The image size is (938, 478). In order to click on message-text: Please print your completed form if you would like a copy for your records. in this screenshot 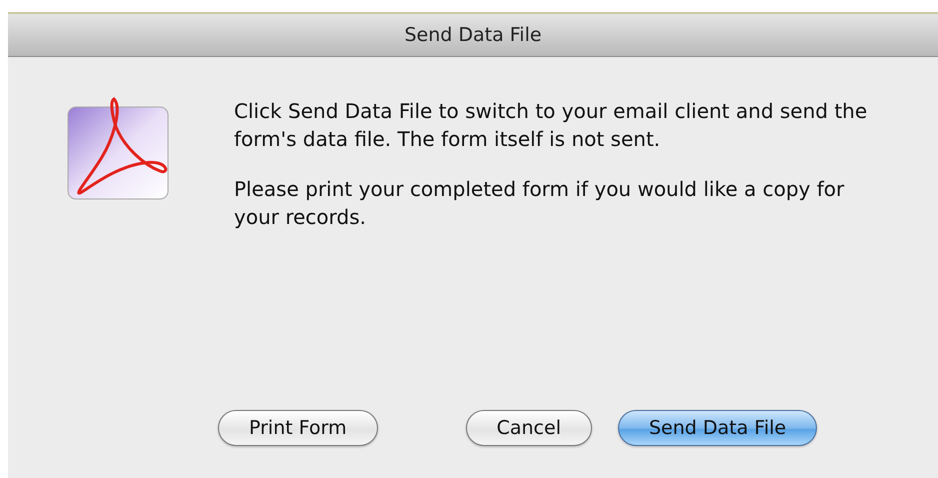, I will do `click(540, 203)`.